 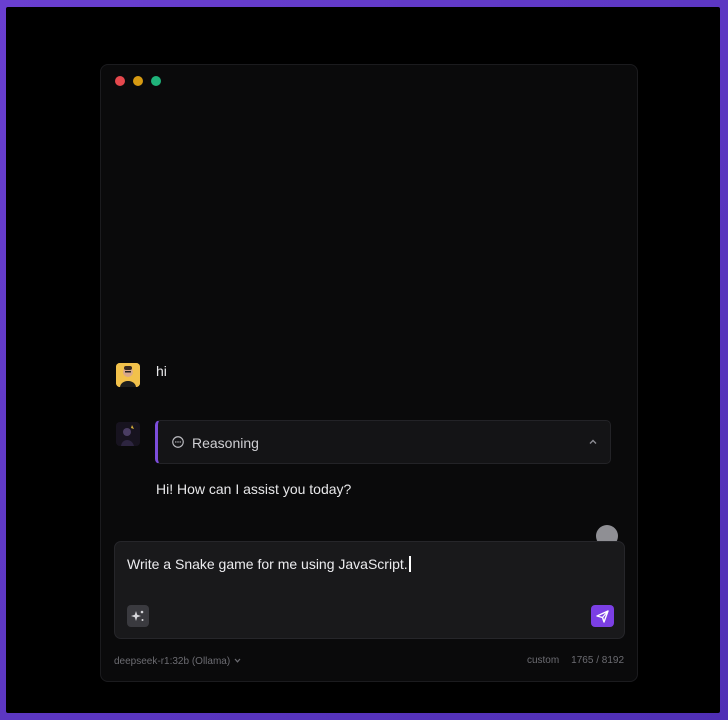 What do you see at coordinates (138, 81) in the screenshot?
I see `minimize-window-button` at bounding box center [138, 81].